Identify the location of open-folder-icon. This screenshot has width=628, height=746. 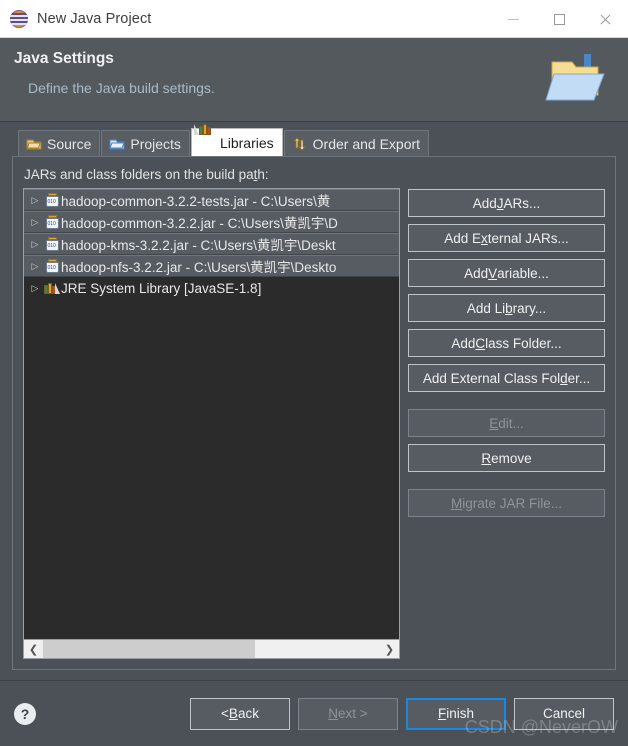
(117, 144).